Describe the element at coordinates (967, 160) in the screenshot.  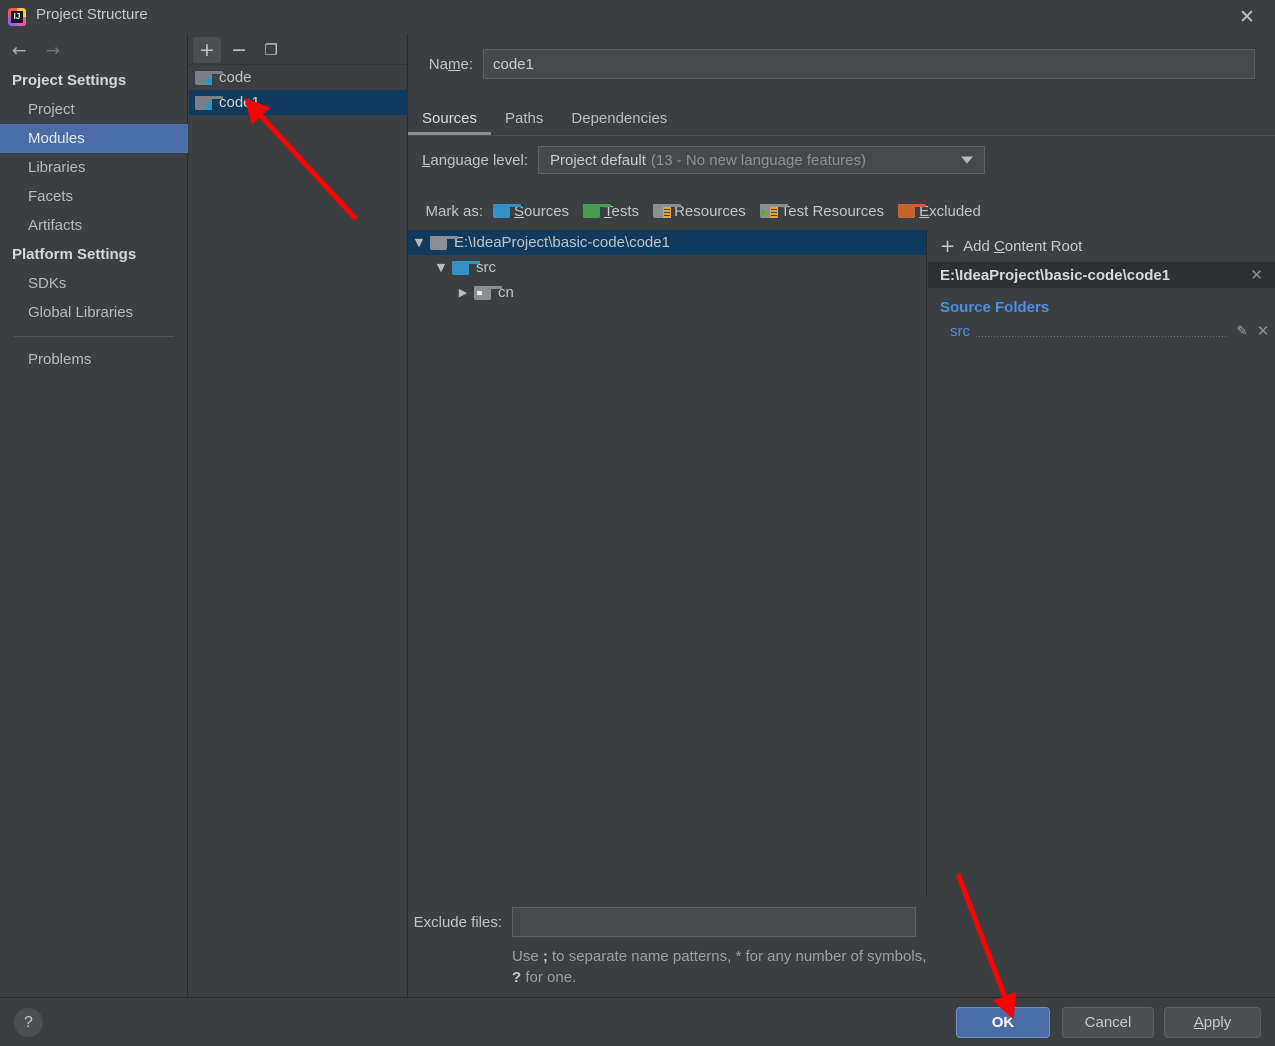
I see `chevron-down-icon` at that location.